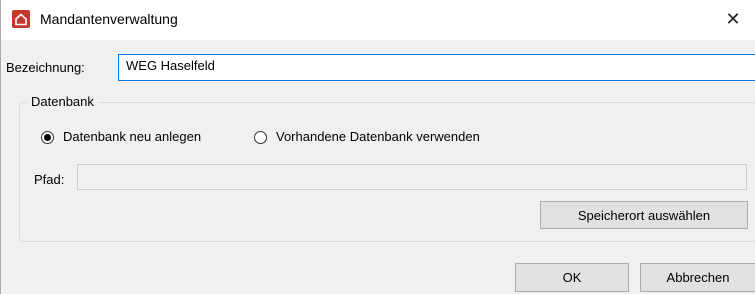 The width and height of the screenshot is (755, 294). What do you see at coordinates (732, 19) in the screenshot?
I see `close-button: ✕` at bounding box center [732, 19].